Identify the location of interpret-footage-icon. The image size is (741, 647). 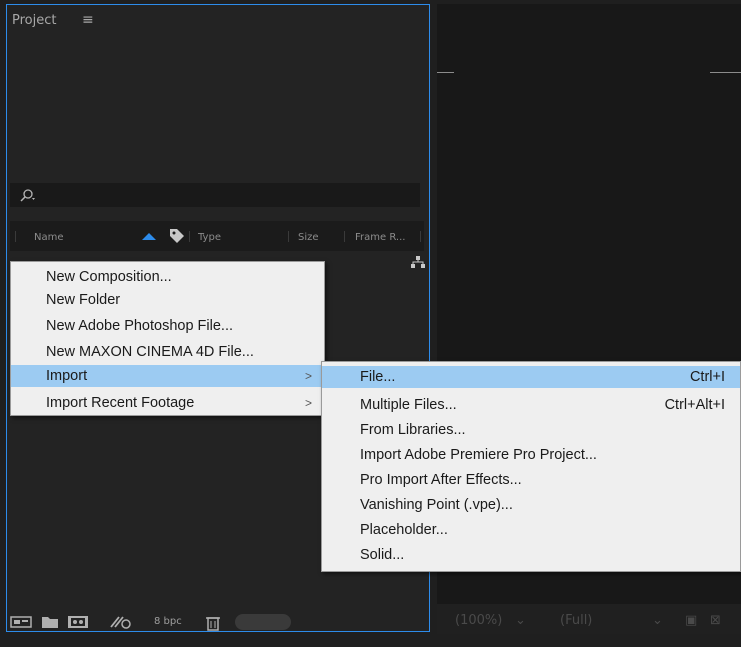
(21, 622).